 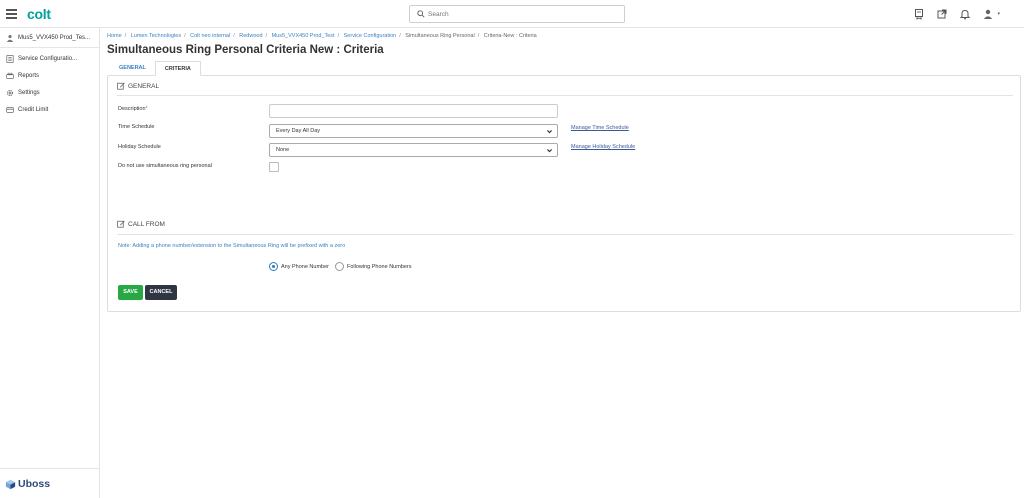 I want to click on top-icons: ▾, so click(x=956, y=14).